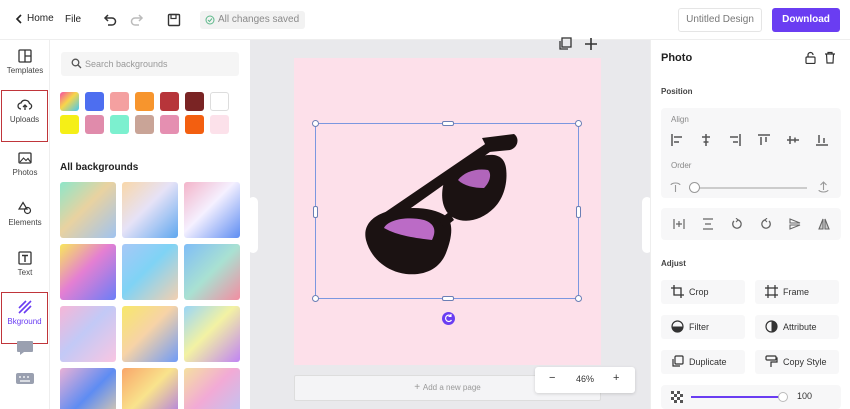 The height and width of the screenshot is (409, 850). Describe the element at coordinates (25, 172) in the screenshot. I see `rail-label-photos: Photos` at that location.